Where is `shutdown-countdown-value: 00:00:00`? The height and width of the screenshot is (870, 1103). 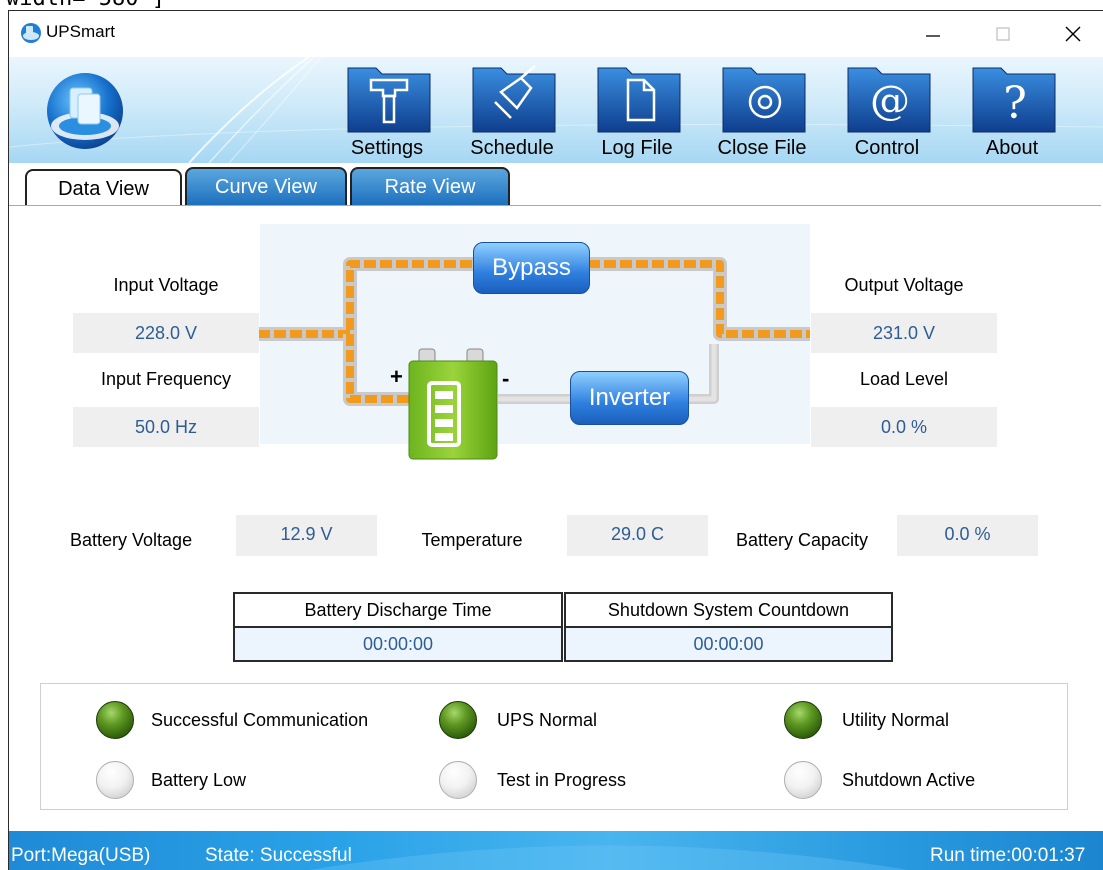 shutdown-countdown-value: 00:00:00 is located at coordinates (728, 644).